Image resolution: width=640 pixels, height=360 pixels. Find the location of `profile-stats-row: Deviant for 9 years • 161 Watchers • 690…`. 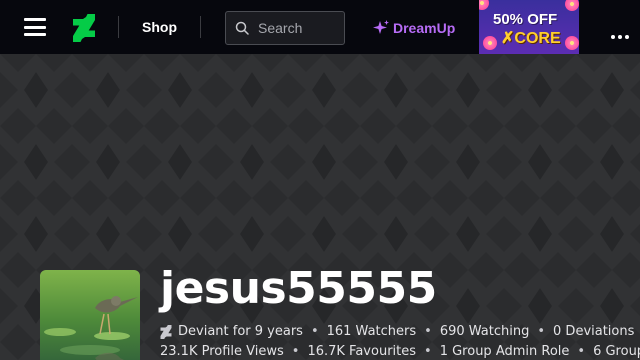

profile-stats-row: Deviant for 9 years • 161 Watchers • 690… is located at coordinates (397, 331).